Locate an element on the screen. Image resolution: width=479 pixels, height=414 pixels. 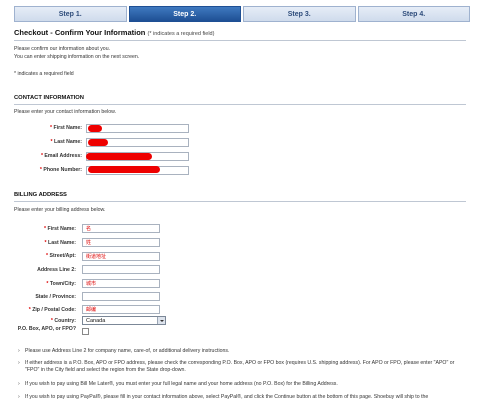
billing-zip-label: * Zip / Postal Code: is located at coordinates (45, 310).